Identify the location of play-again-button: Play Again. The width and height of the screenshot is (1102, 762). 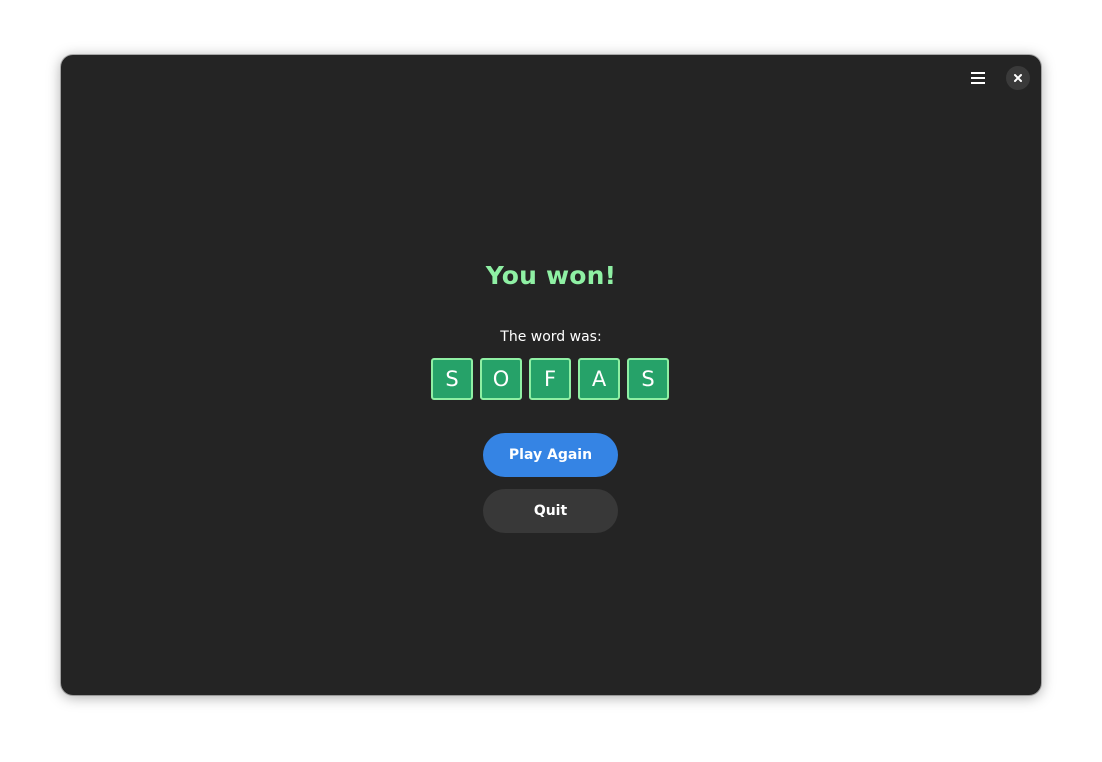
(550, 455).